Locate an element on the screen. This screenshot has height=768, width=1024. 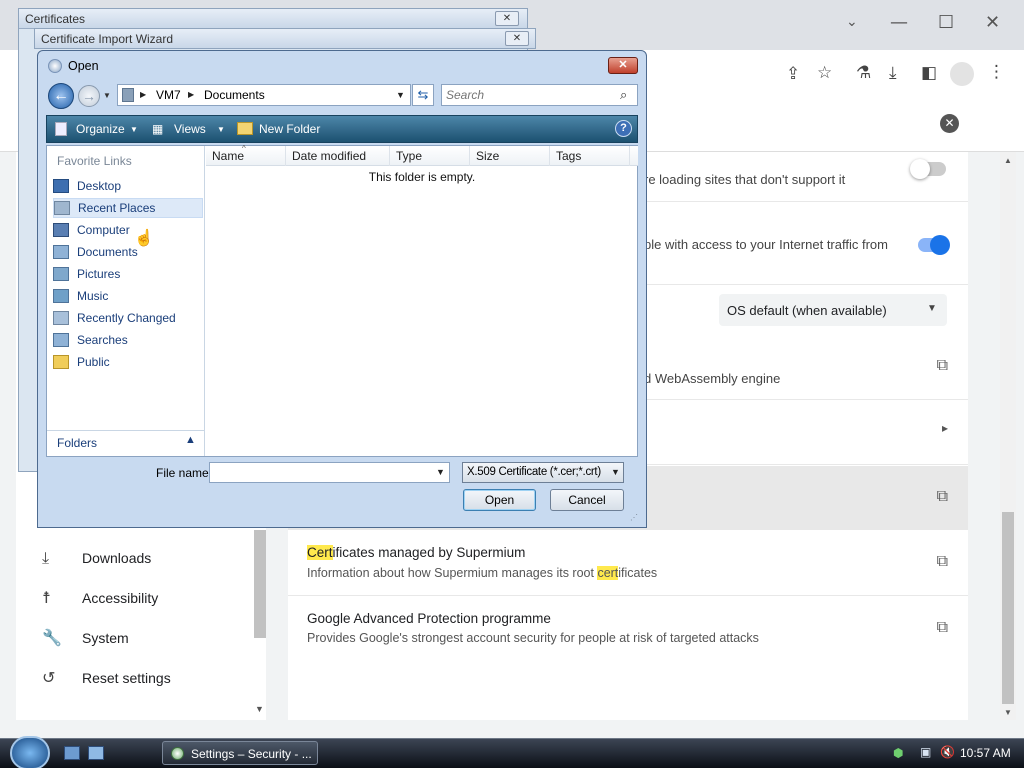
breadcrumb: ▶ VM7 ▶ Documents ▼ is located at coordinates (264, 95).